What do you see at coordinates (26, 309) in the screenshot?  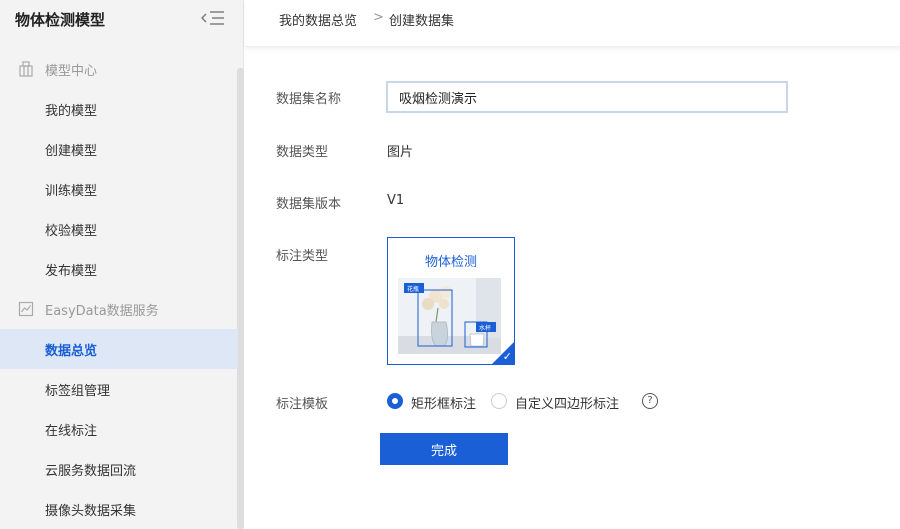 I see `chart-icon` at bounding box center [26, 309].